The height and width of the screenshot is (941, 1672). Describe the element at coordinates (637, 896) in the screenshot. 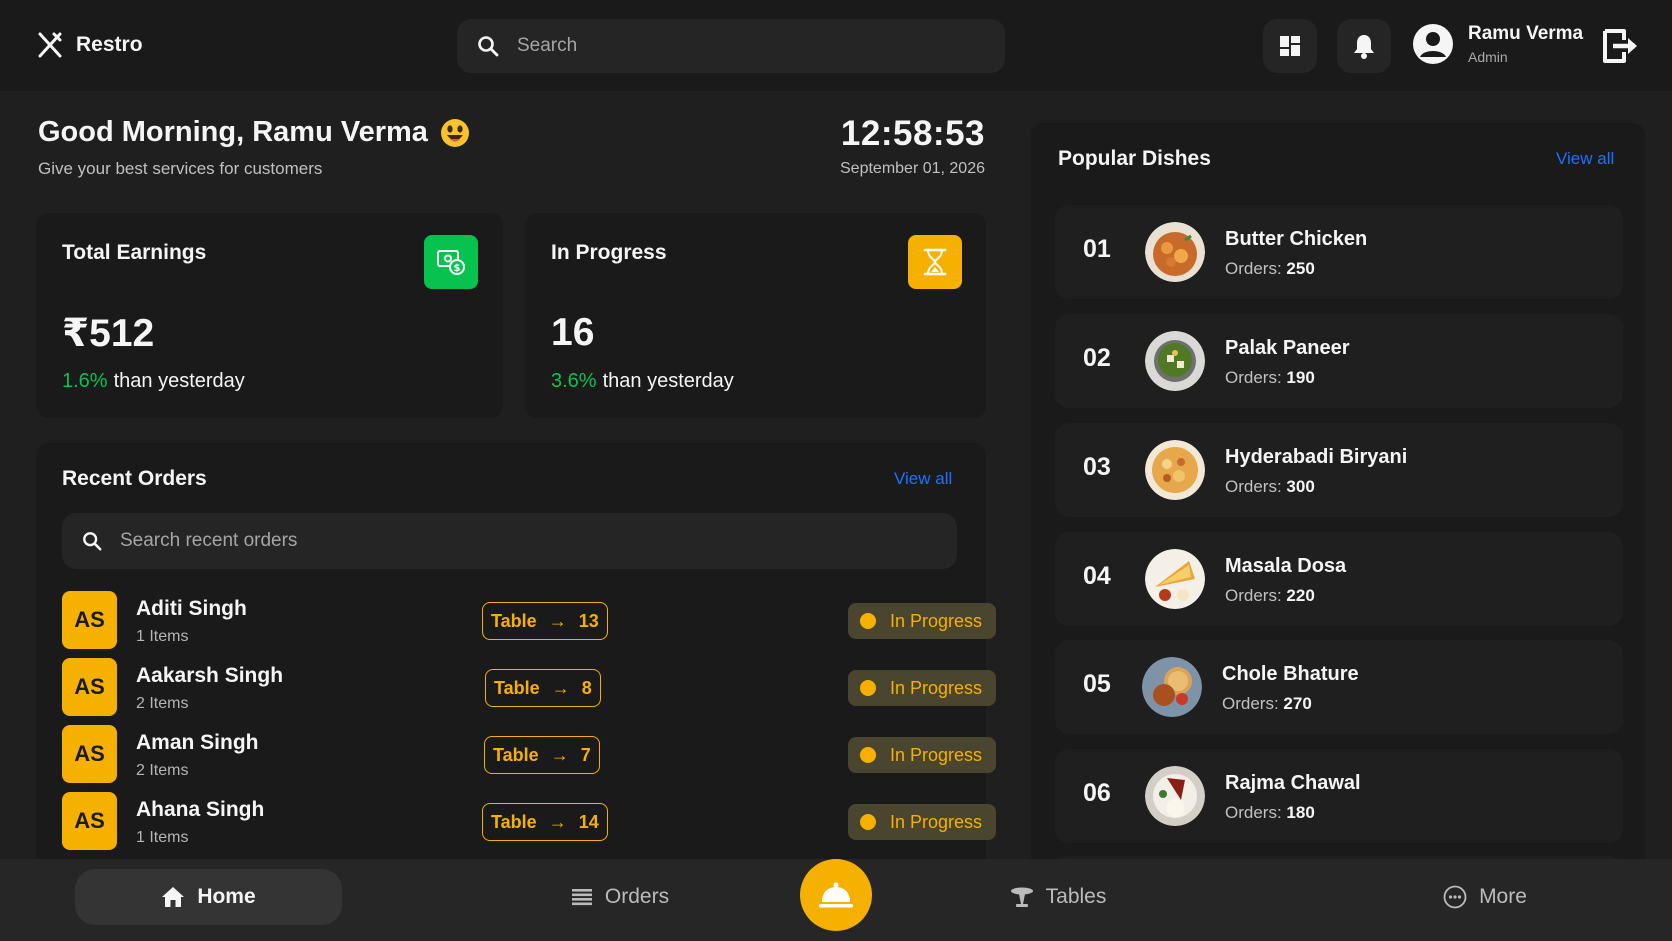

I see `nav-orders-label: Orders` at that location.